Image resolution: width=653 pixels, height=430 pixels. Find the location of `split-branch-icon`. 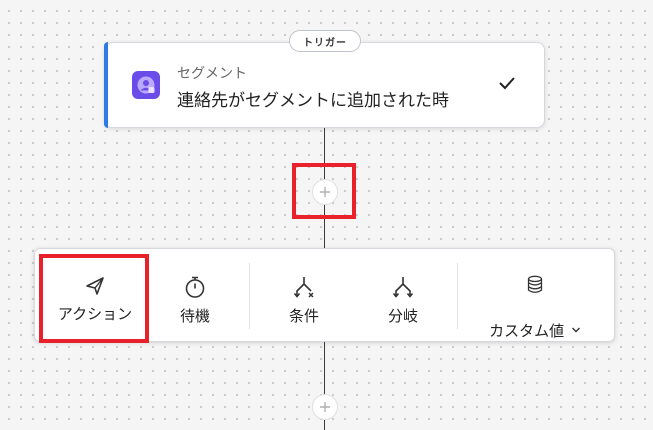

split-branch-icon is located at coordinates (403, 287).